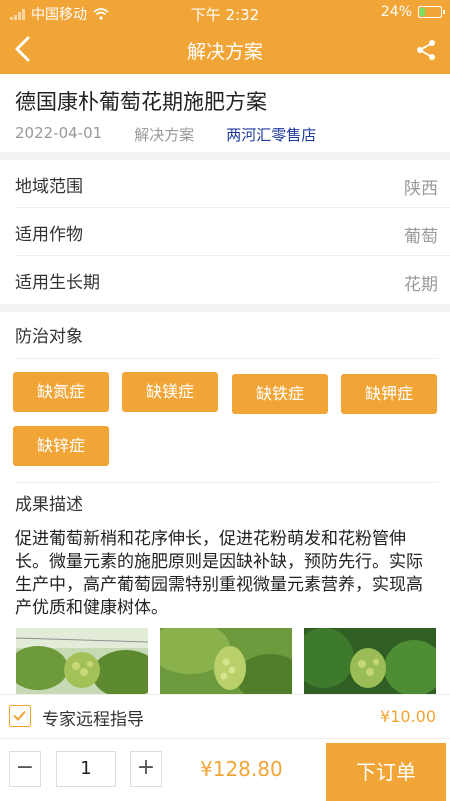  Describe the element at coordinates (225, 280) in the screenshot. I see `info-row-stage: 适用生长期 花期` at that location.